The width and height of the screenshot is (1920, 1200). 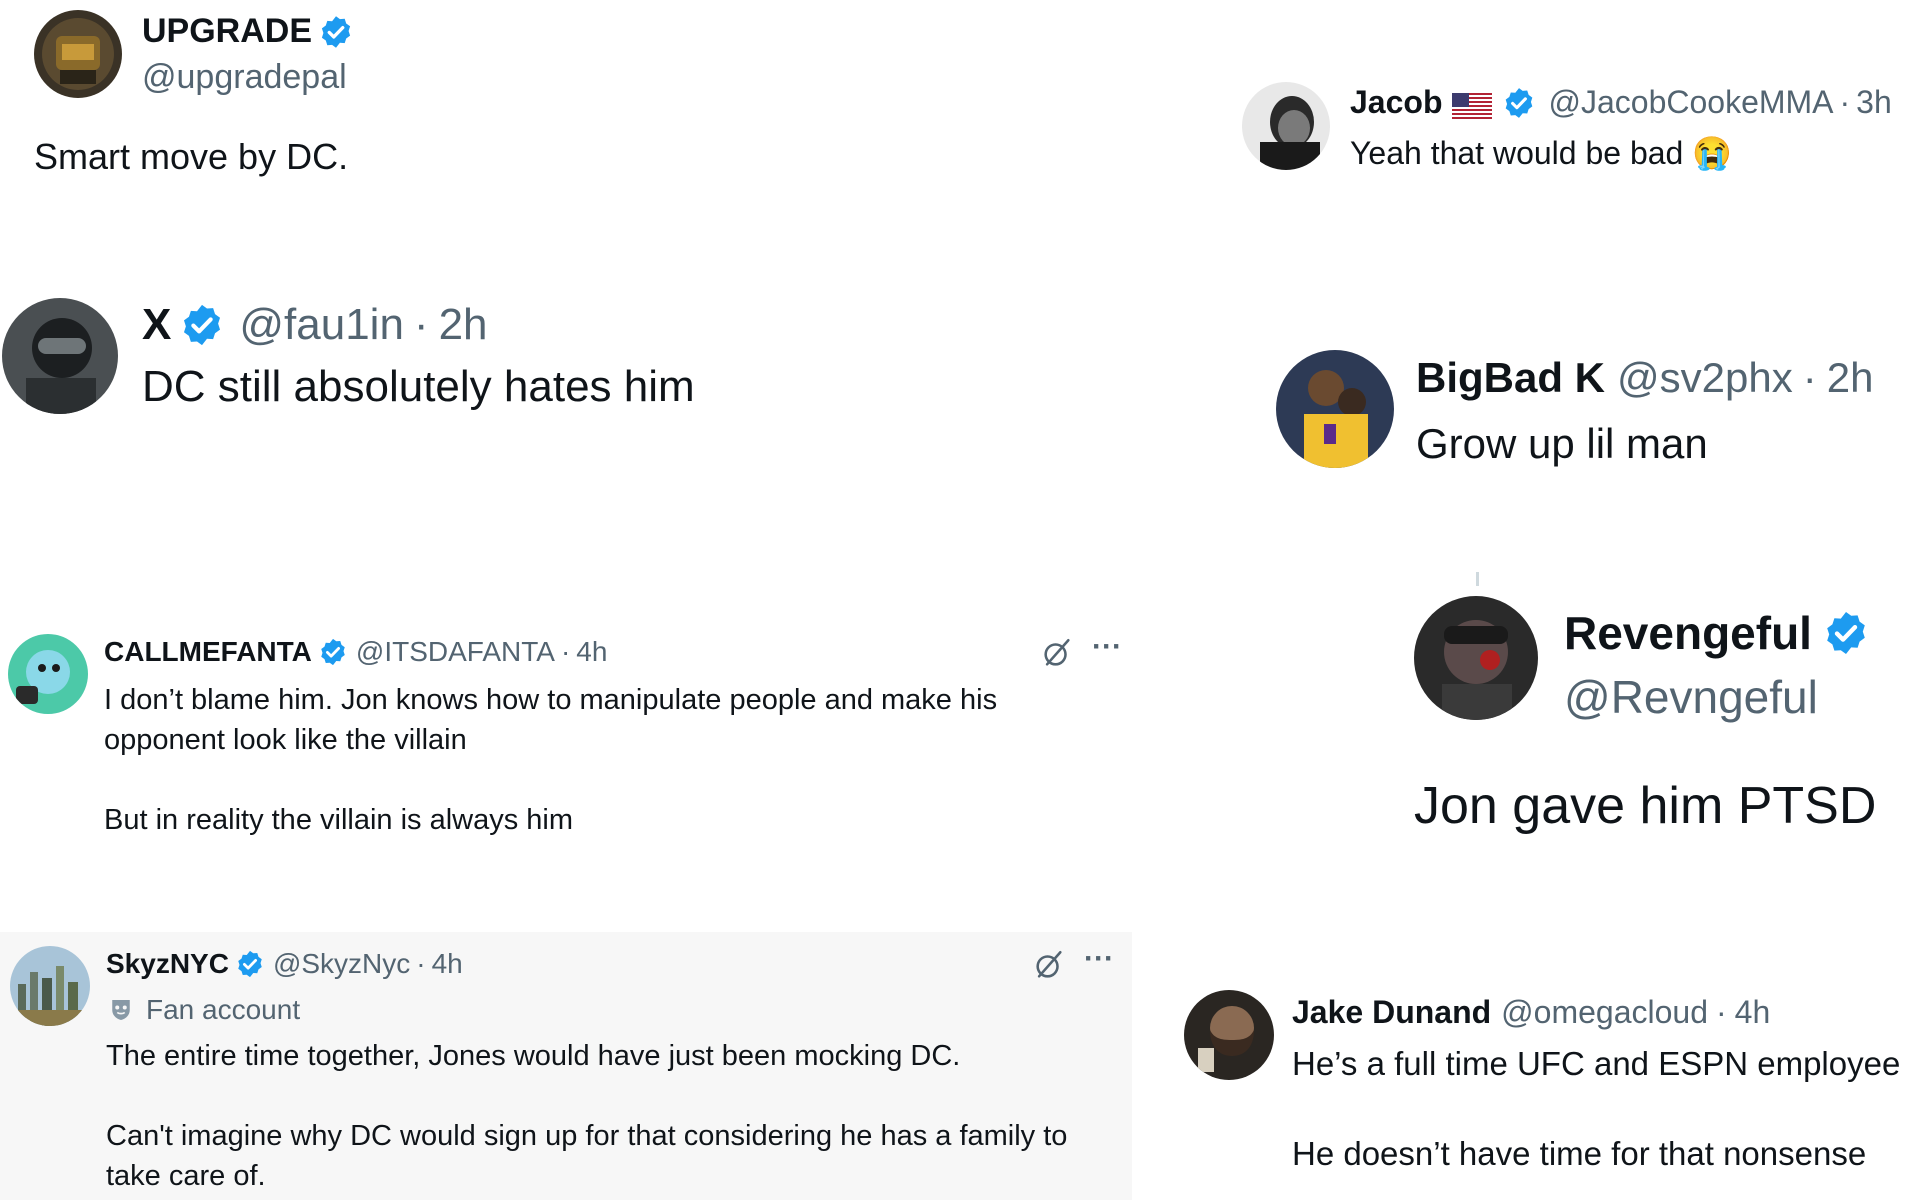 I want to click on display-name: BigBad K, so click(x=1510, y=378).